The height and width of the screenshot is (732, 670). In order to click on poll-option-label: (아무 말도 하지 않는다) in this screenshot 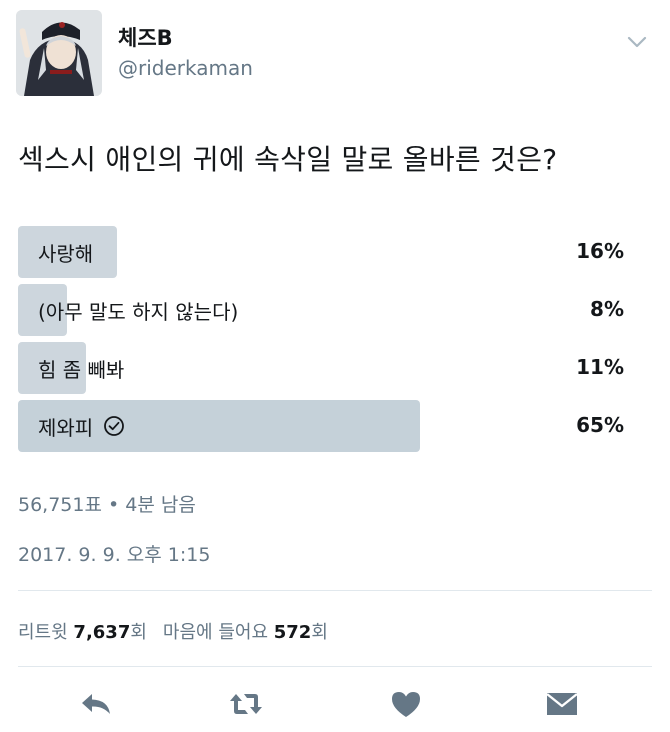, I will do `click(138, 311)`.